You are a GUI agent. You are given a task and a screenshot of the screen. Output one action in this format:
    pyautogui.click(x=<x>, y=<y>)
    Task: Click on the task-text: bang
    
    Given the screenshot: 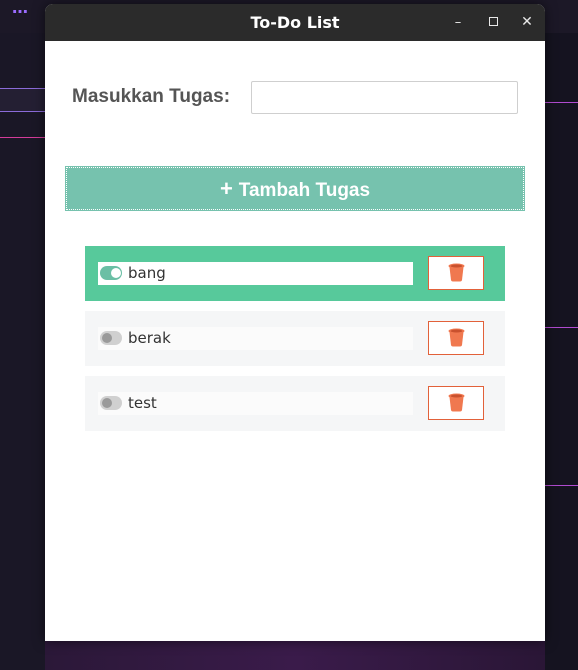 What is the action you would take?
    pyautogui.click(x=147, y=273)
    